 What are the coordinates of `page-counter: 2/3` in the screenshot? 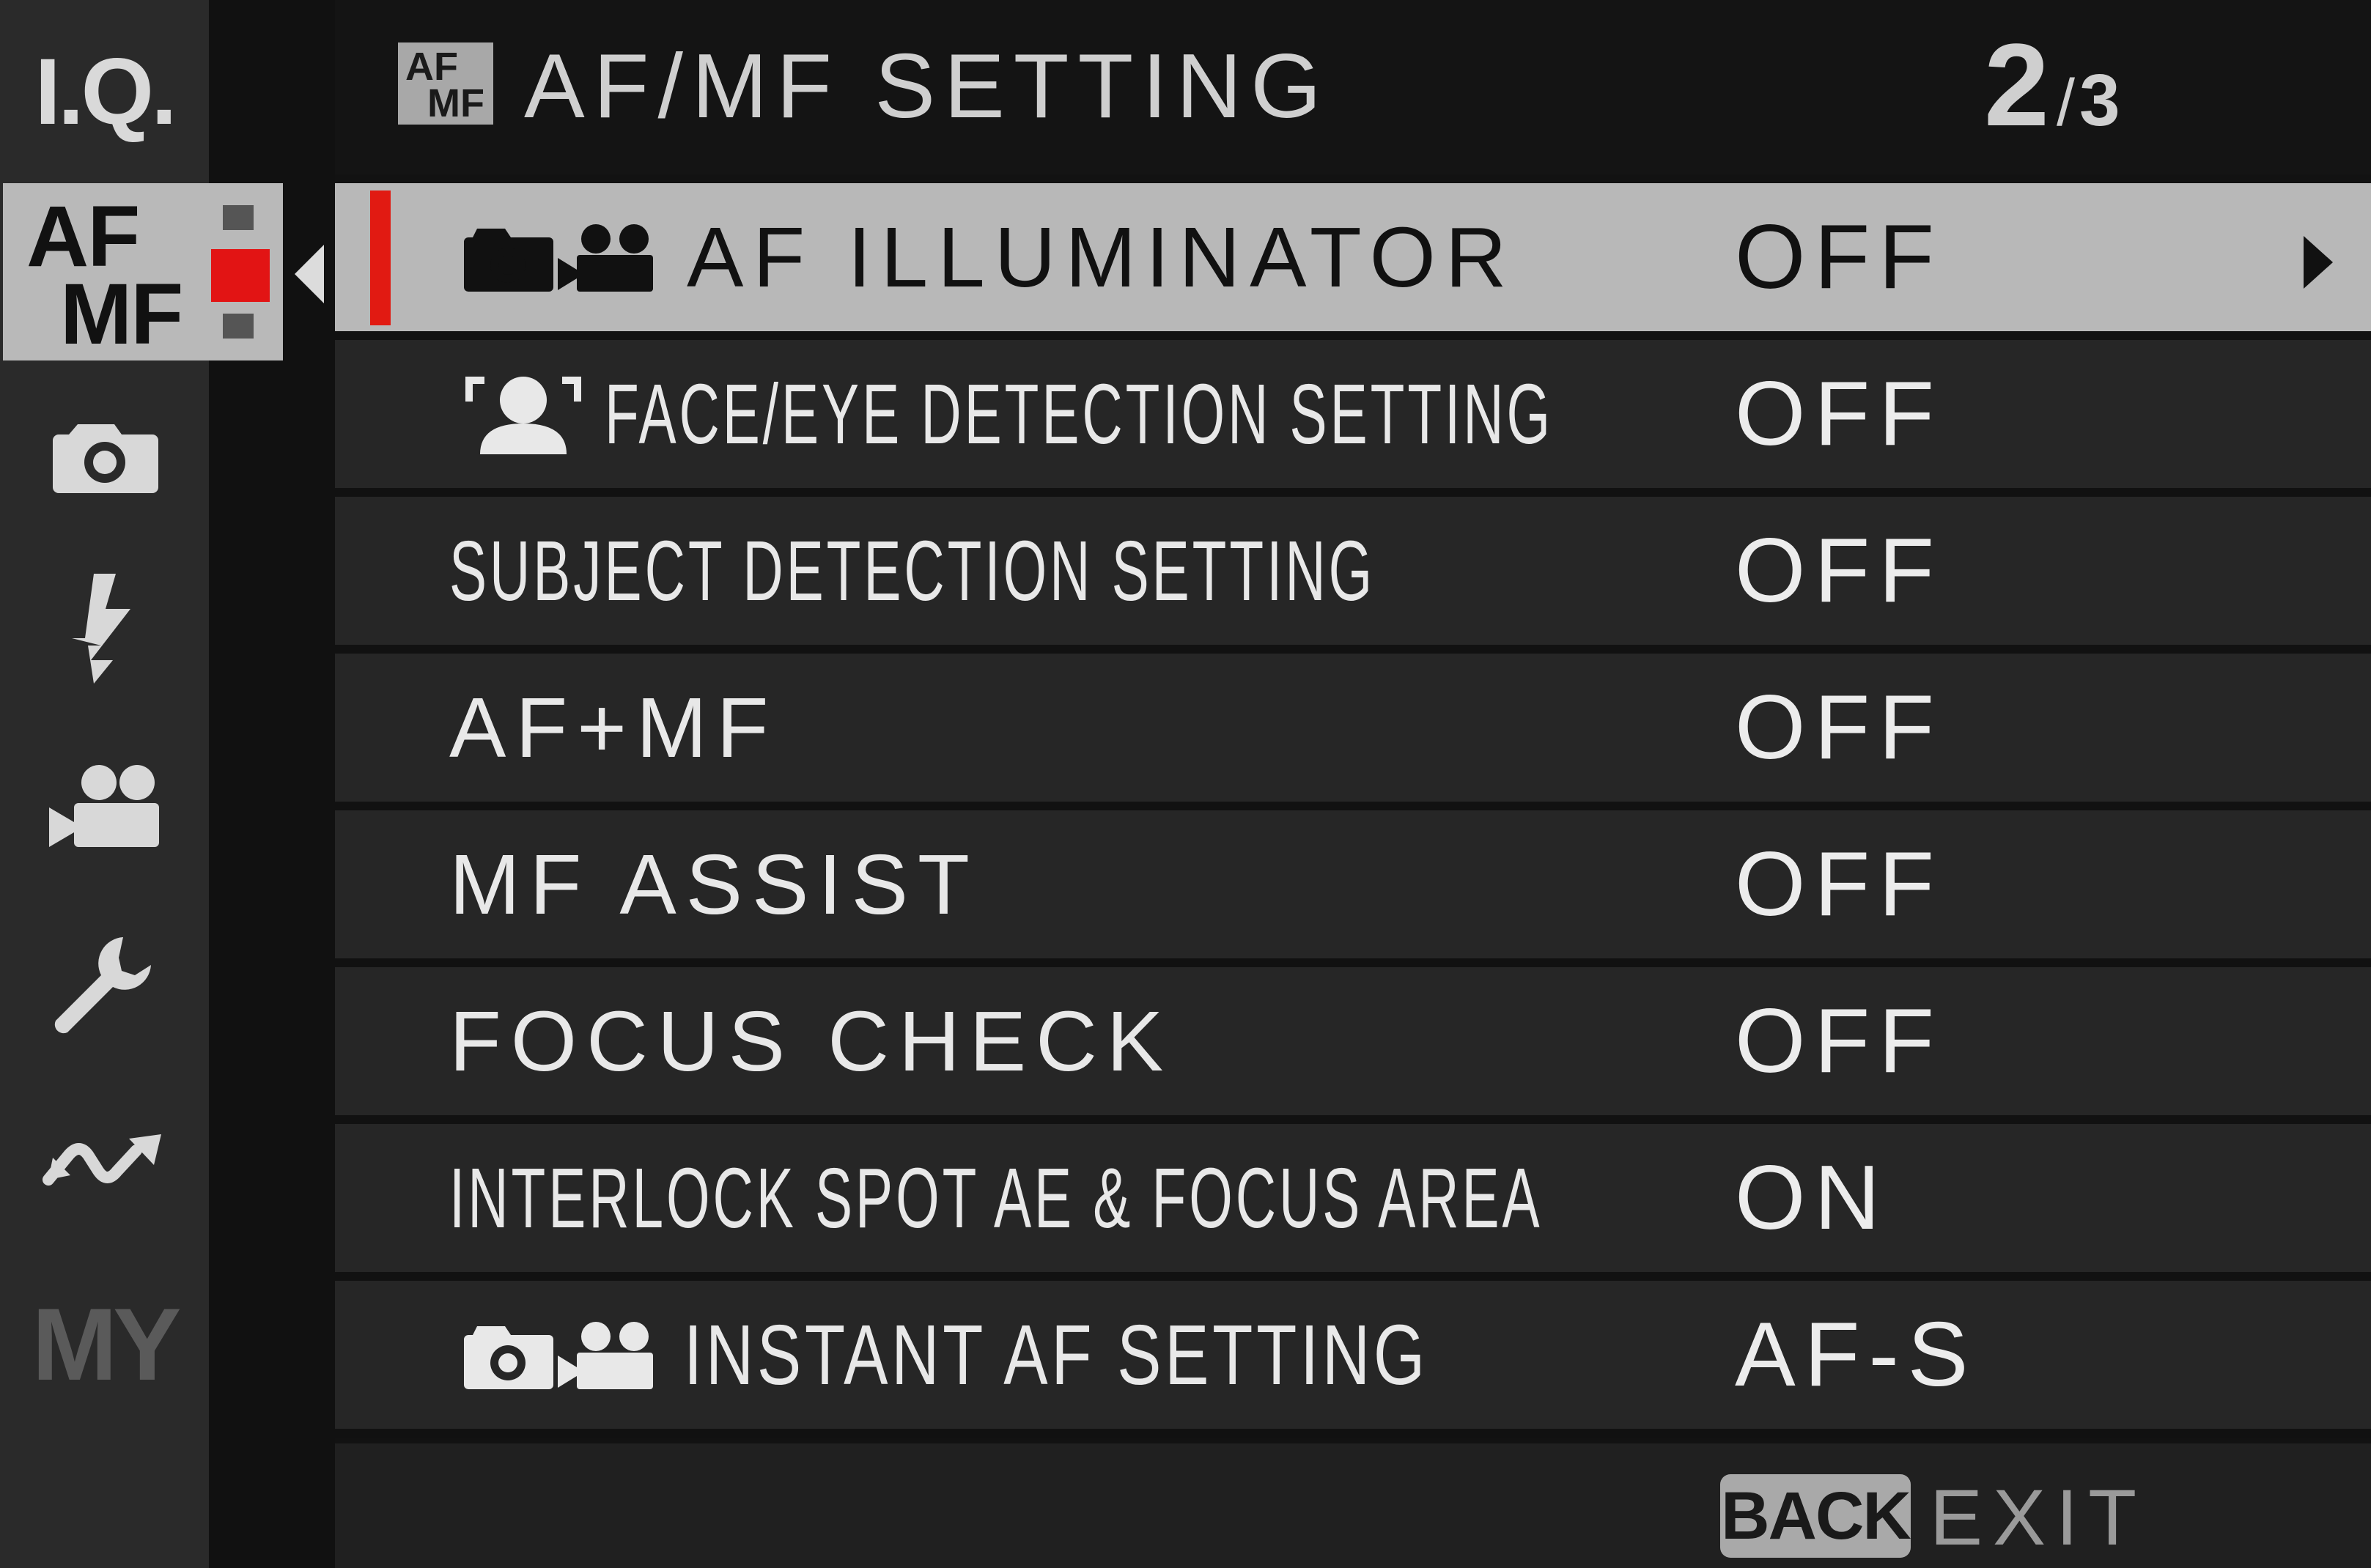 It's located at (2052, 85).